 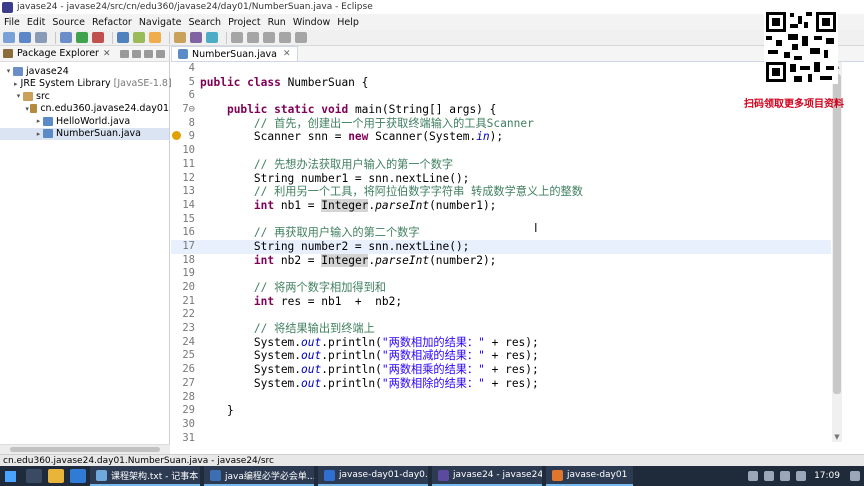 What do you see at coordinates (237, 37) in the screenshot?
I see `toggle-mark-icon` at bounding box center [237, 37].